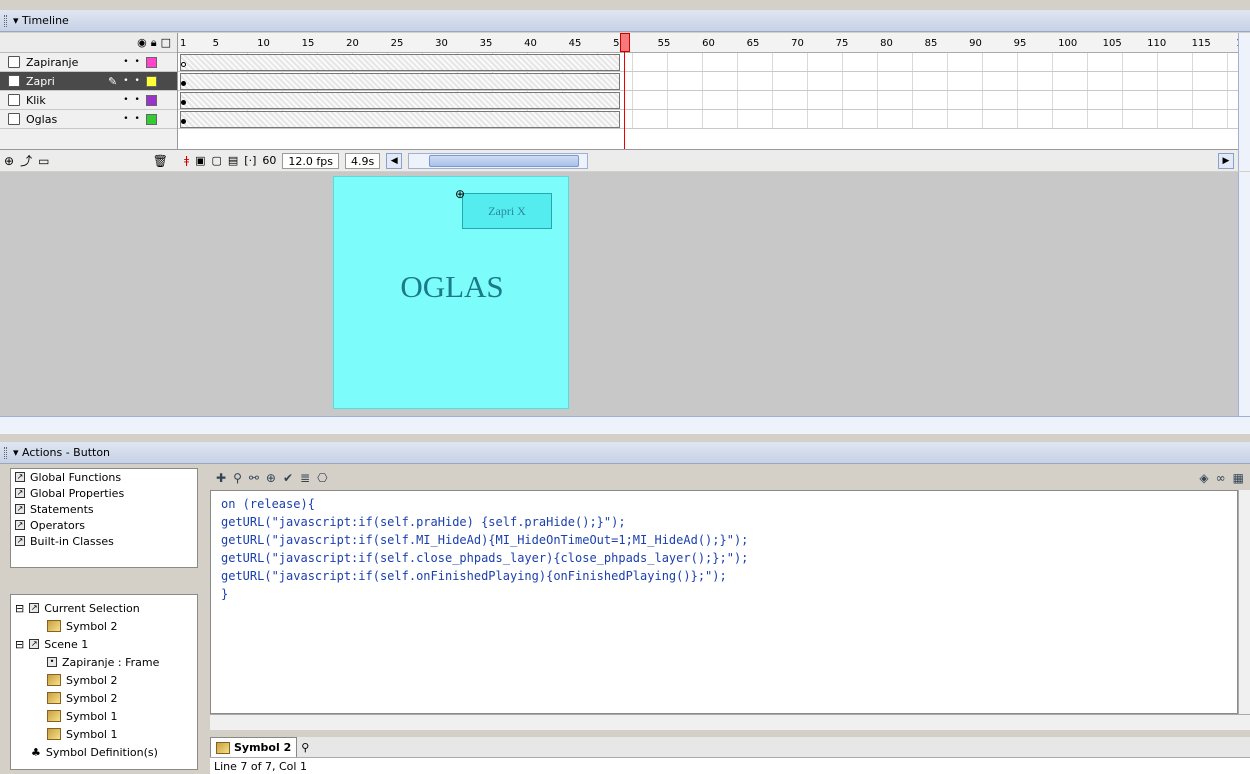  I want to click on add-statement-icon: ✚, so click(221, 478).